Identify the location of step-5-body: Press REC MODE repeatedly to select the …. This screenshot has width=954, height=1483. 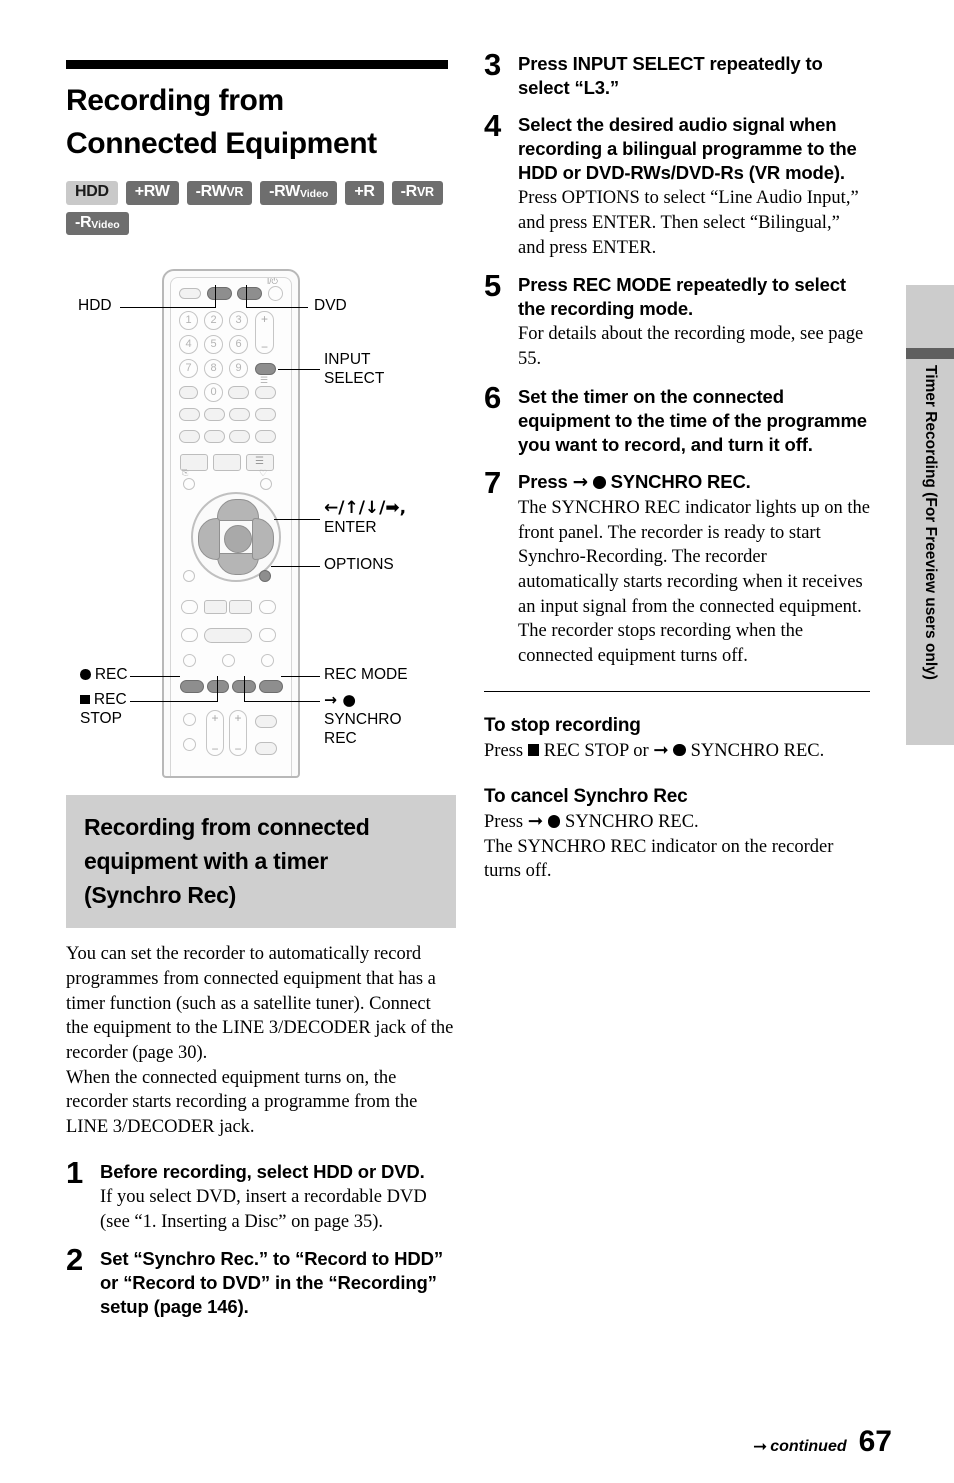
(694, 322).